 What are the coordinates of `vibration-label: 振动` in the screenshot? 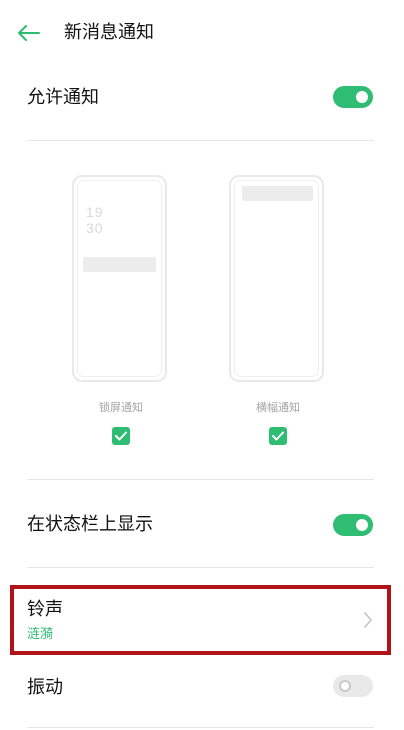 It's located at (45, 687).